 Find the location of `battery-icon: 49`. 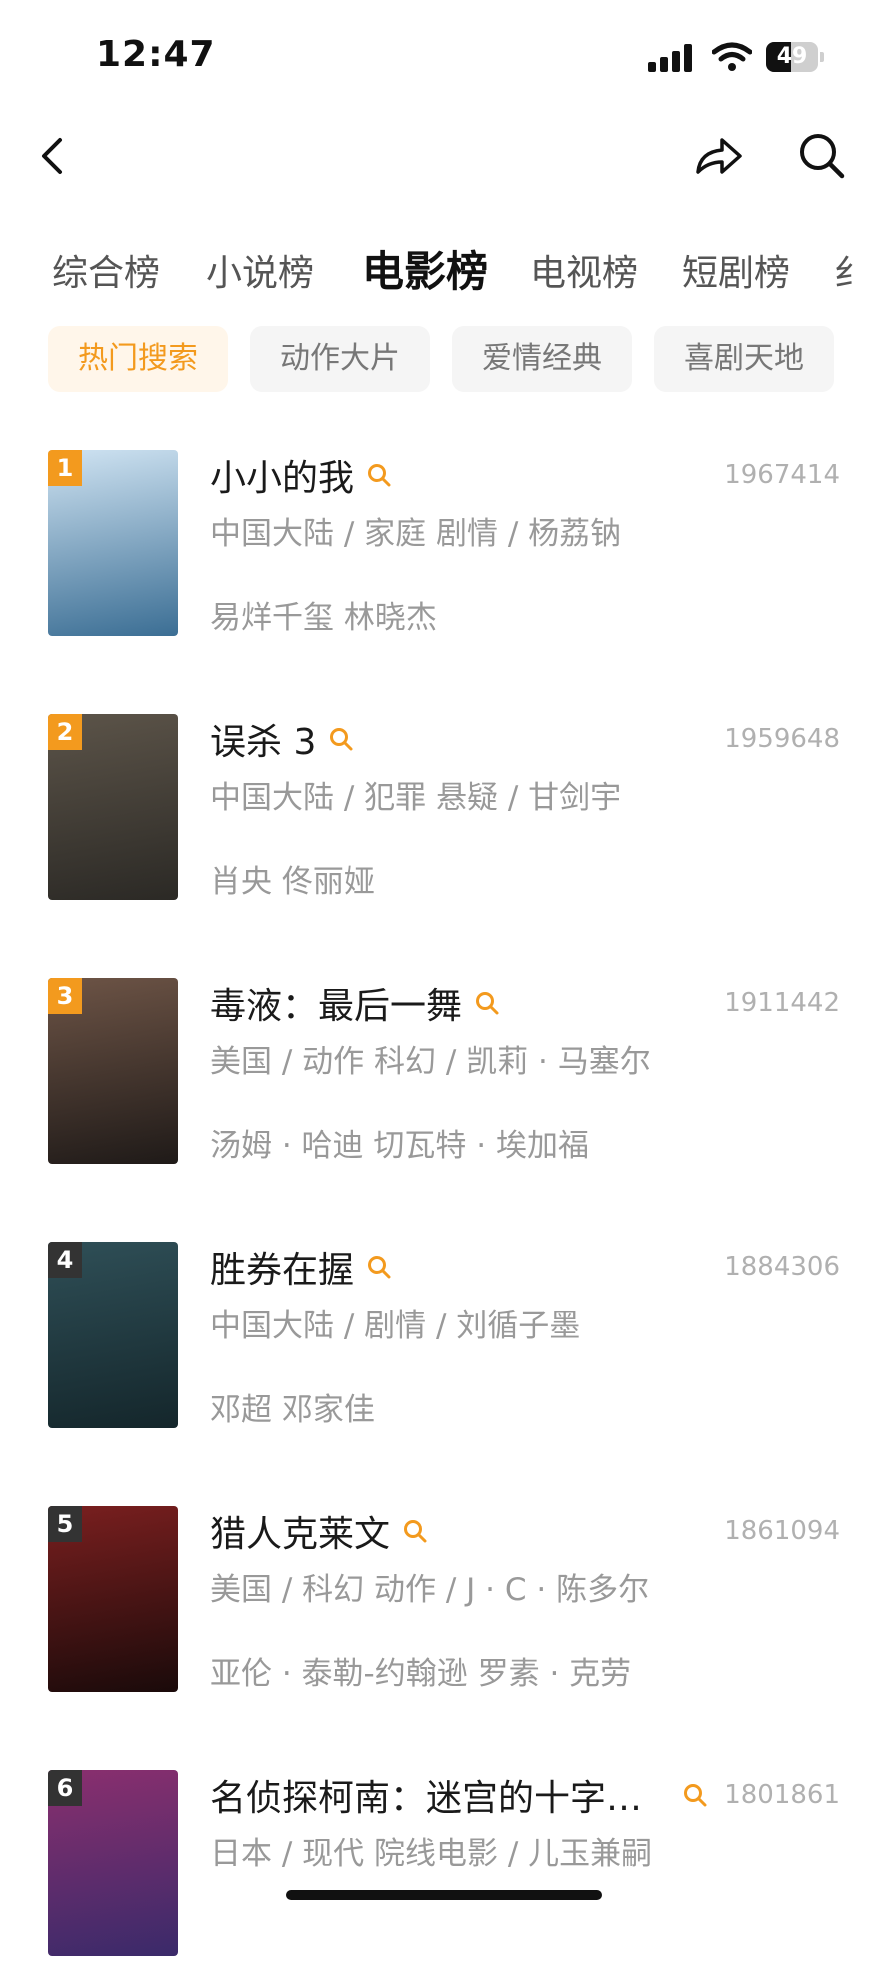

battery-icon: 49 is located at coordinates (795, 57).